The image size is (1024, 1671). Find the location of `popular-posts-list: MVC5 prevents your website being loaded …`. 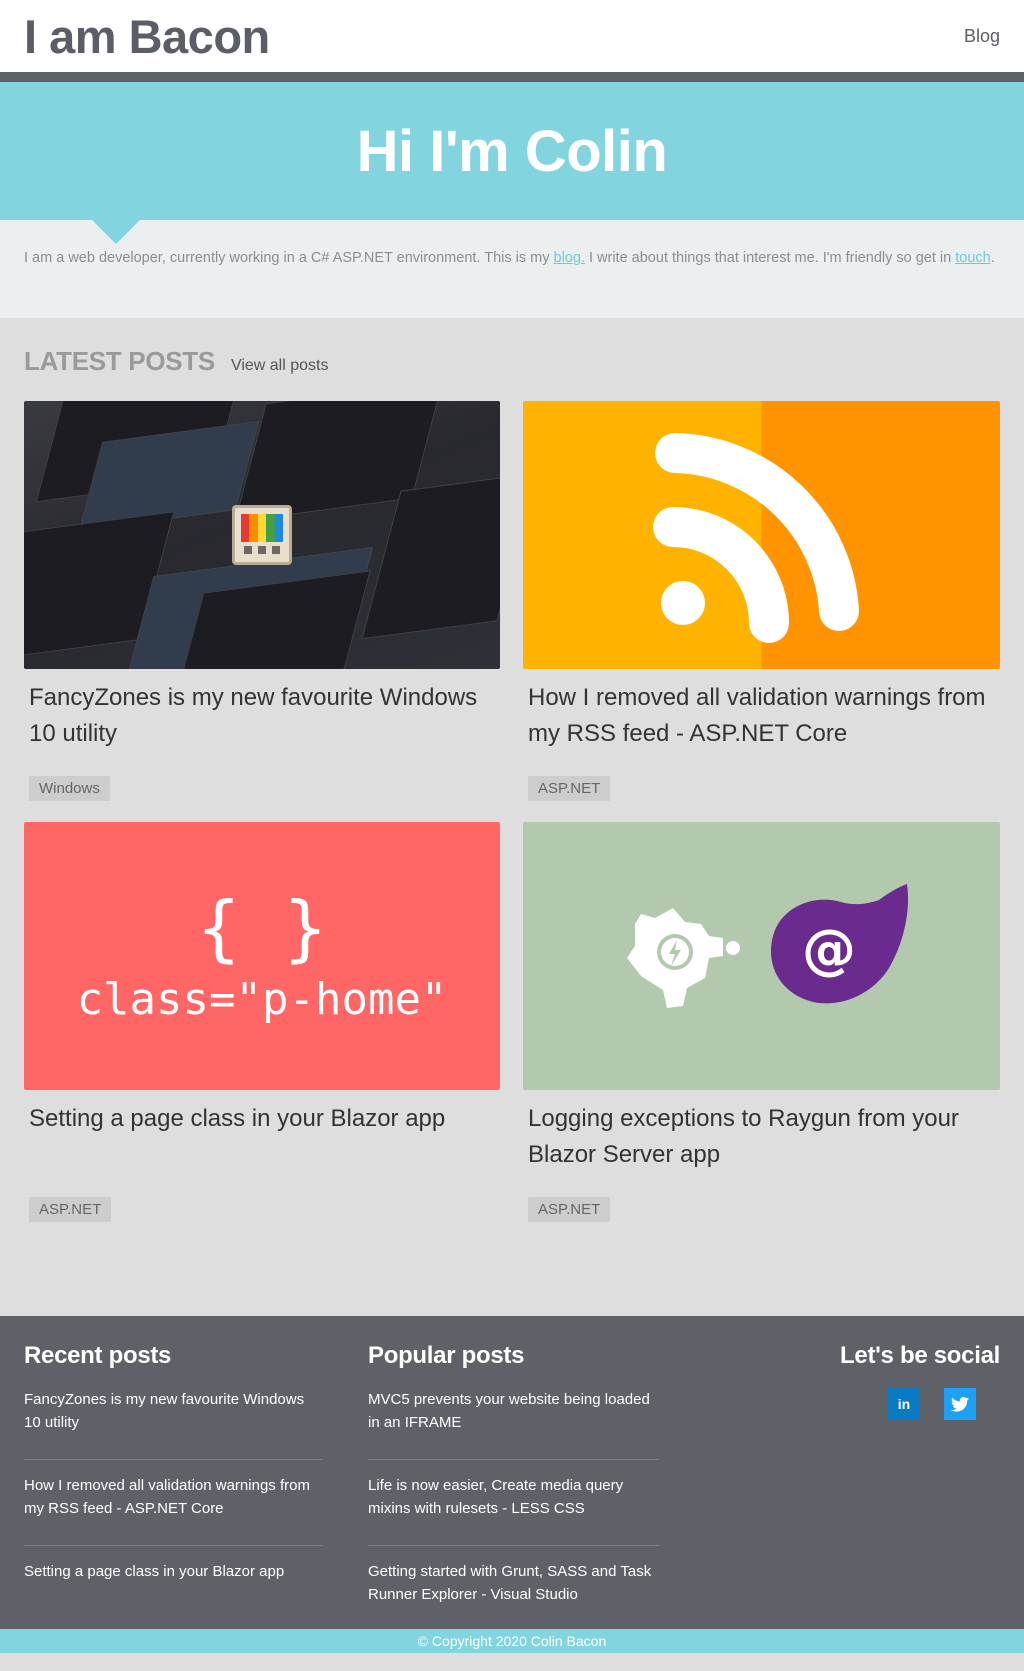

popular-posts-list: MVC5 prevents your website being loaded … is located at coordinates (513, 1510).